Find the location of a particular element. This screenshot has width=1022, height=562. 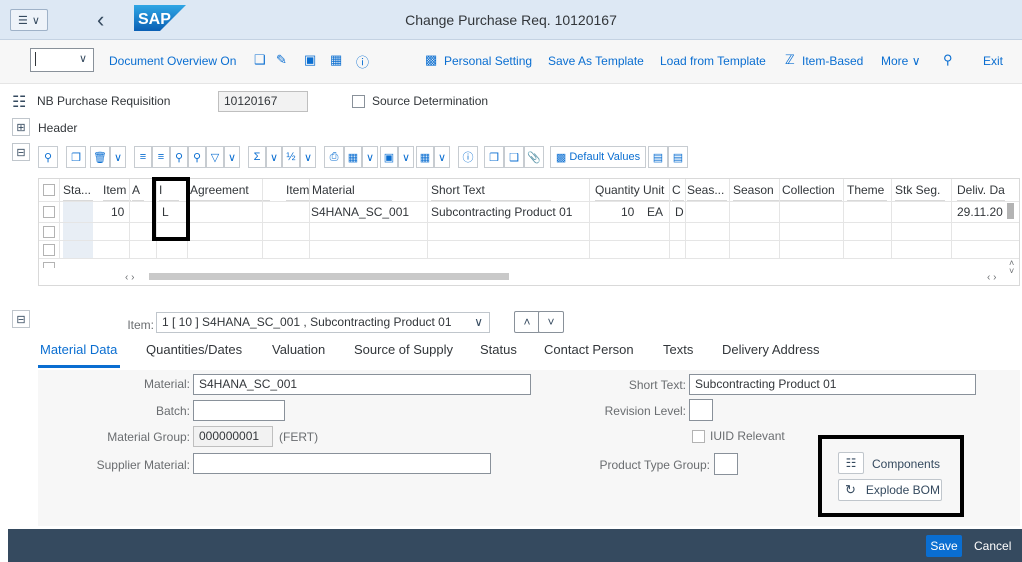

sum-icon: Σ is located at coordinates (257, 157).